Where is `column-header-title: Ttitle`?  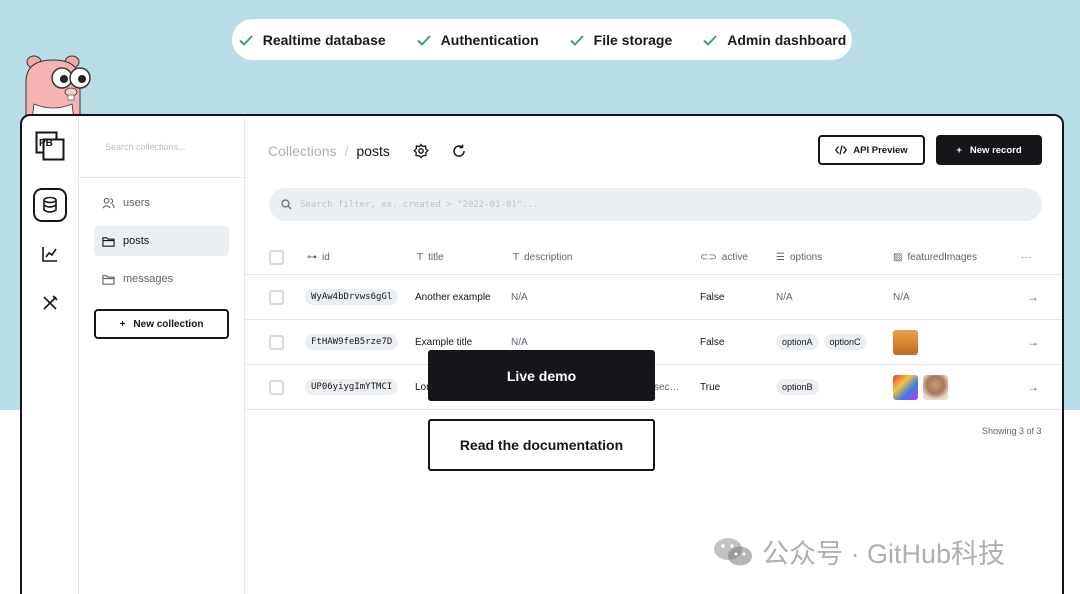
column-header-title: Ttitle is located at coordinates (430, 257).